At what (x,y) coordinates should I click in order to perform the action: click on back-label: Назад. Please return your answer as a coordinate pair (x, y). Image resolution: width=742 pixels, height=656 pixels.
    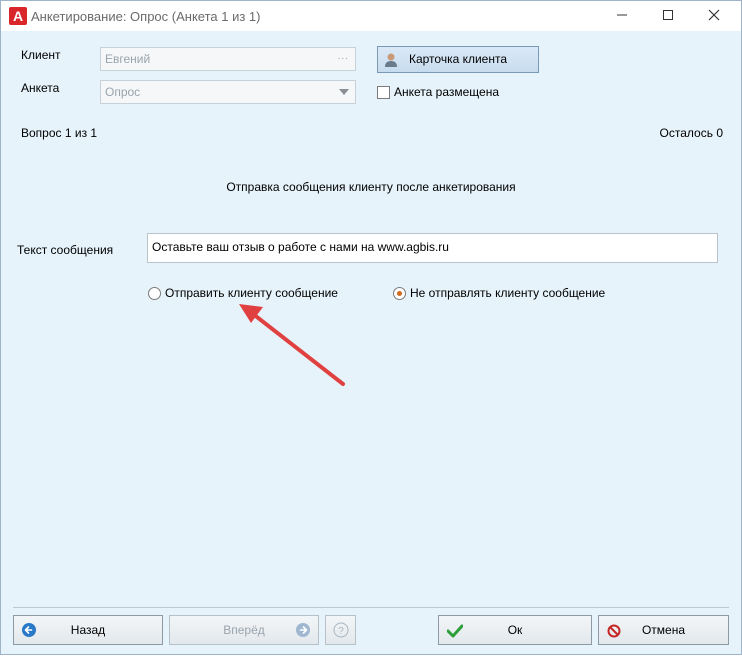
    Looking at the image, I should click on (88, 630).